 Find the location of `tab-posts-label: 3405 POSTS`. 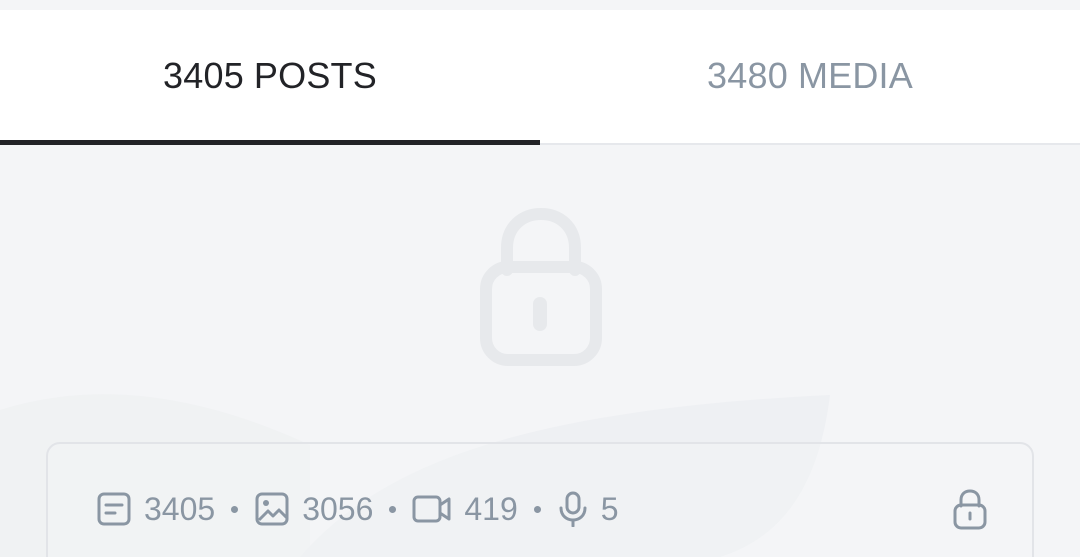

tab-posts-label: 3405 POSTS is located at coordinates (270, 76).